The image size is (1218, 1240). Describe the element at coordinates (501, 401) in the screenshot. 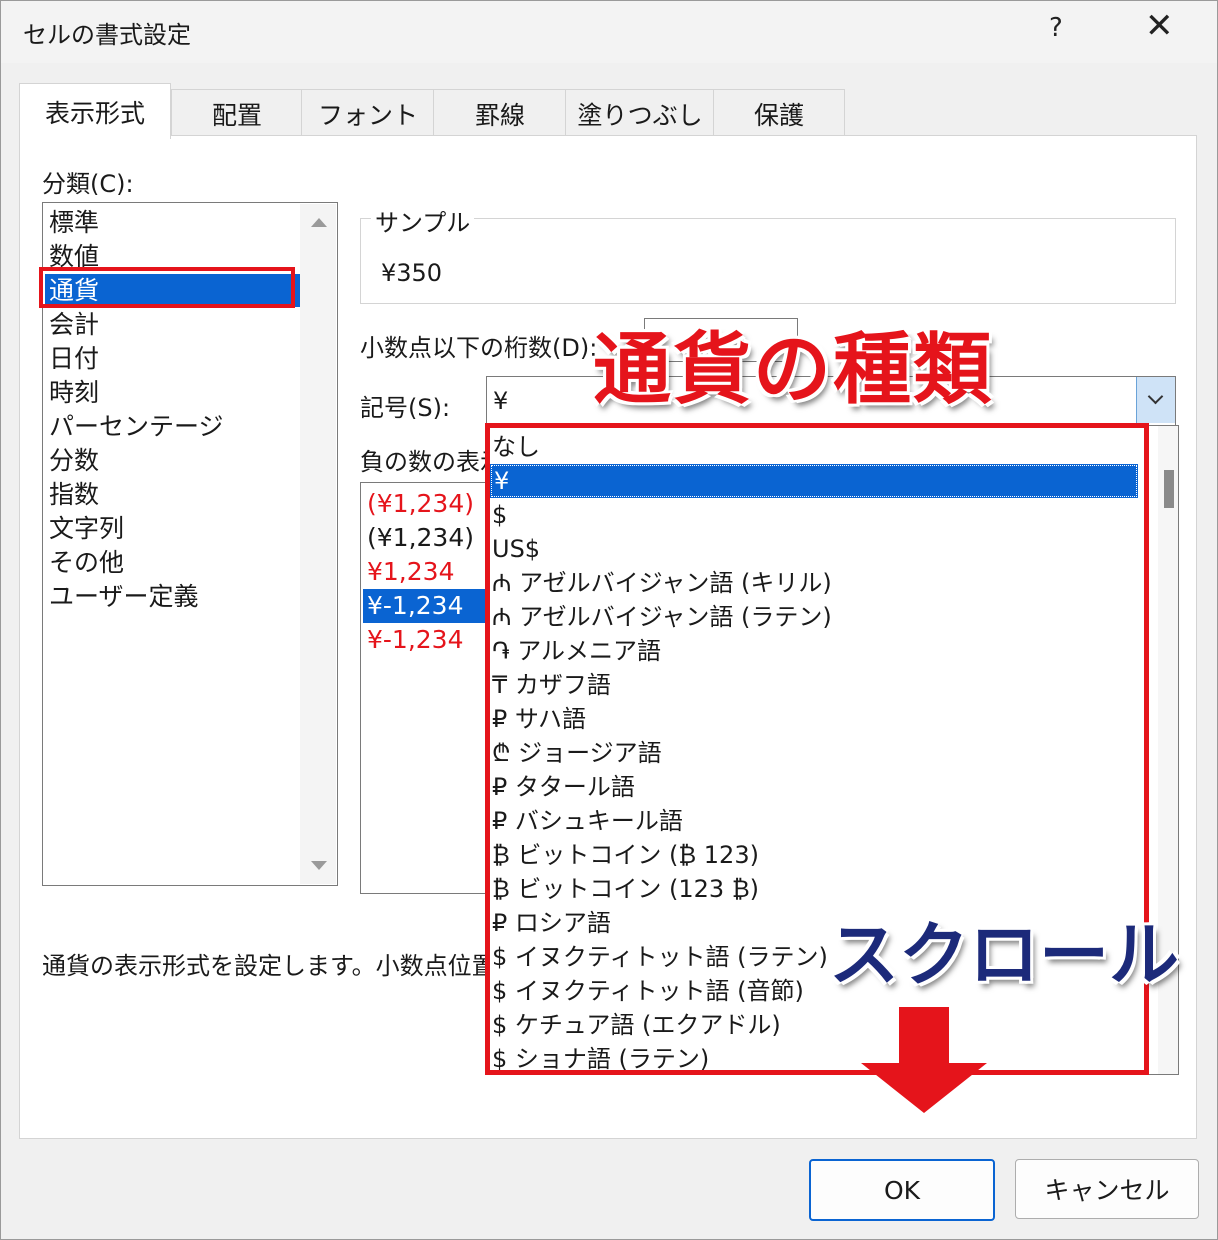

I see `symbol-value: ¥` at that location.